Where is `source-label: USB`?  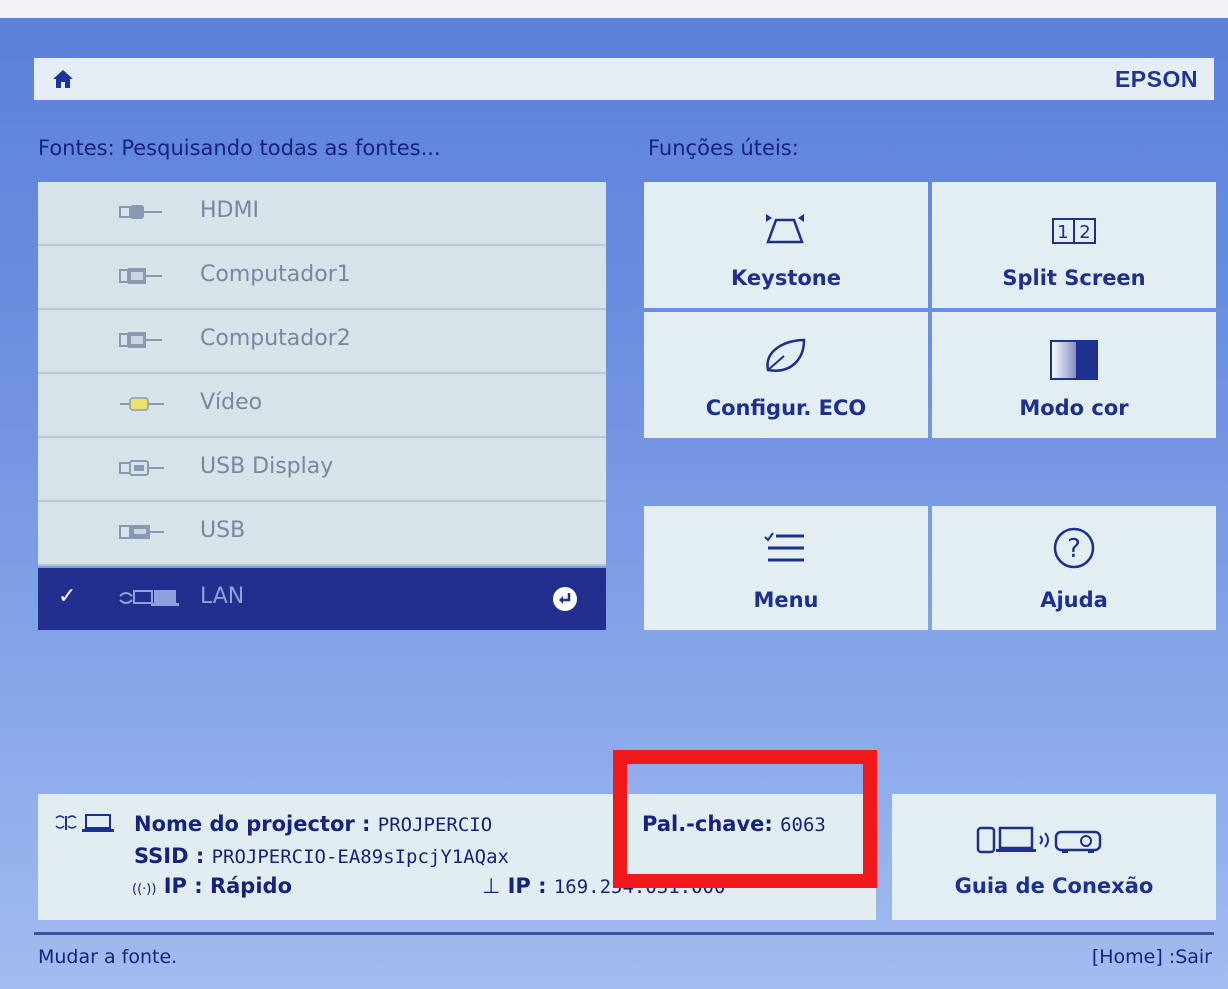
source-label: USB is located at coordinates (223, 530).